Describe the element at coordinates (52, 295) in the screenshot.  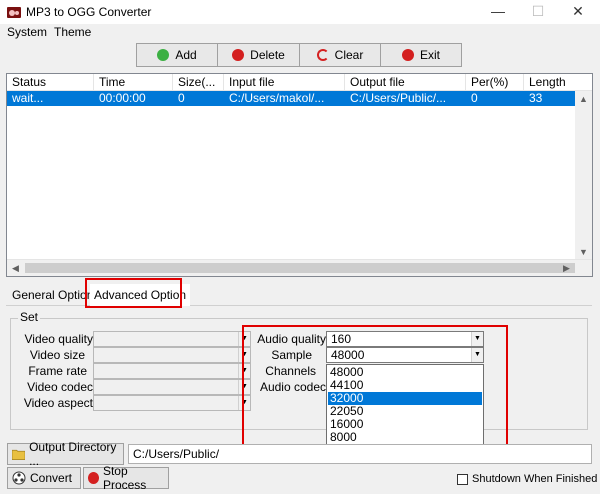
I see `tab-general-option: General Option` at that location.